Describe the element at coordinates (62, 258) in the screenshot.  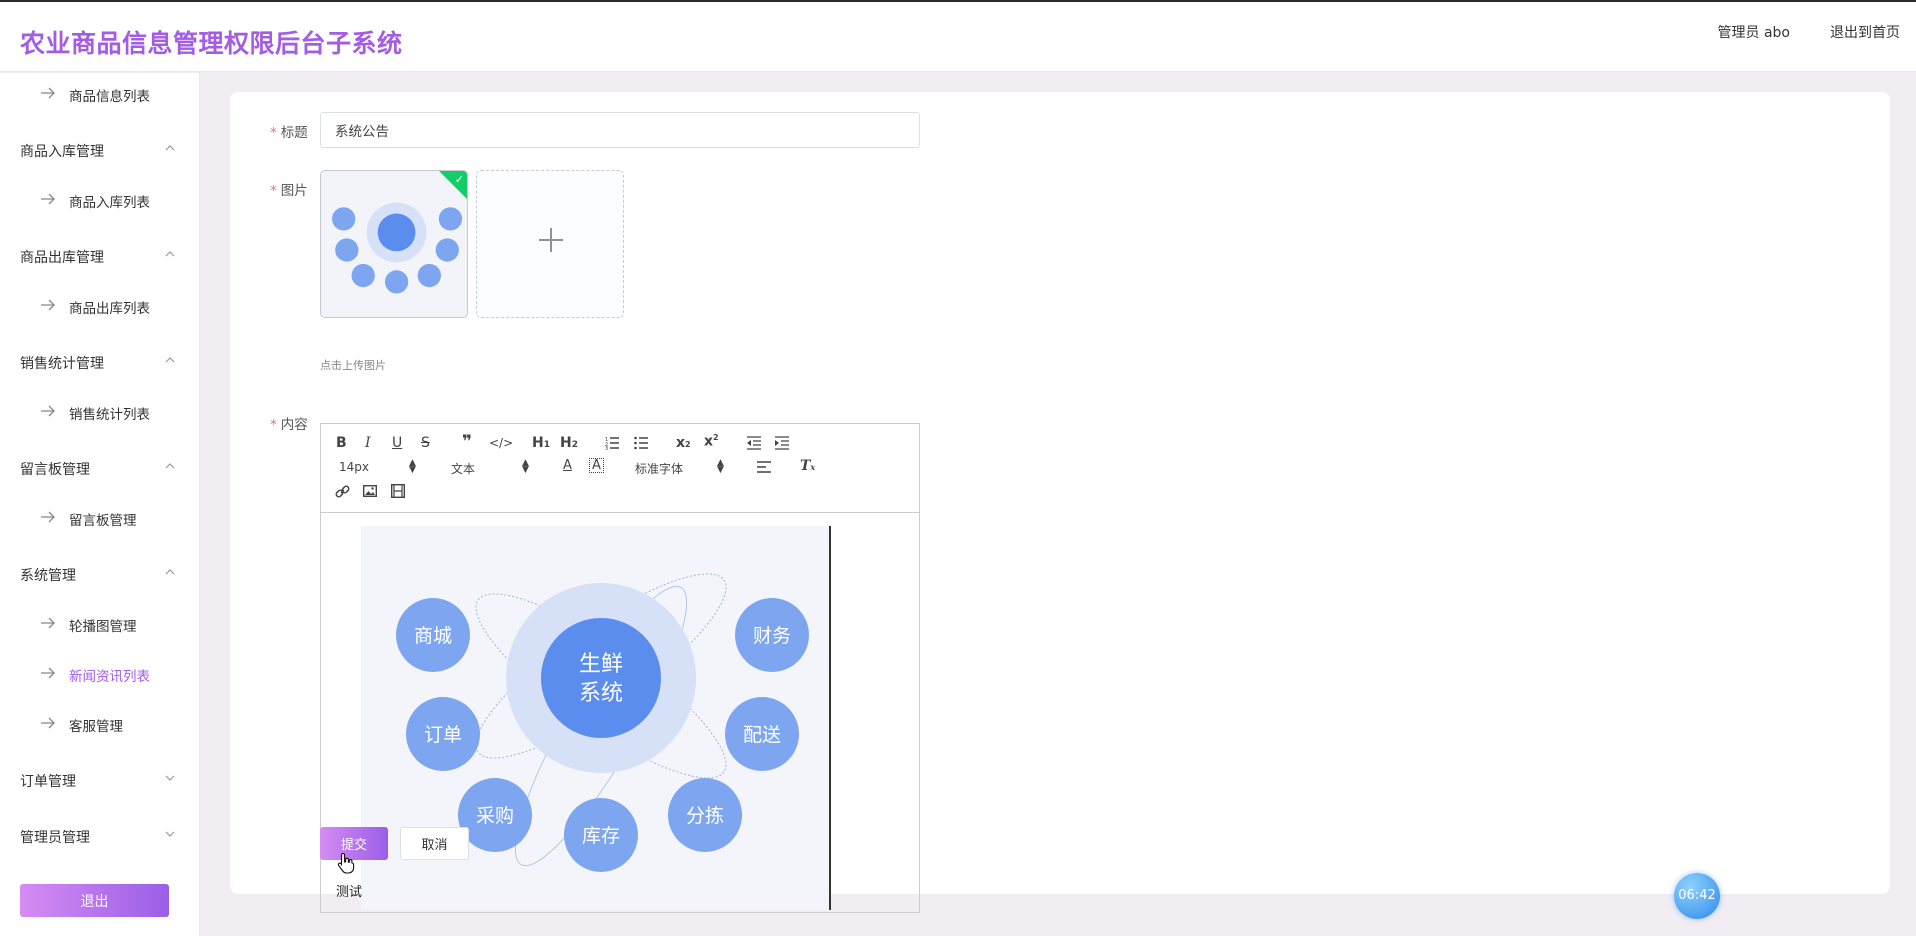
I see `sidebar-group-label: 商品出库管理` at that location.